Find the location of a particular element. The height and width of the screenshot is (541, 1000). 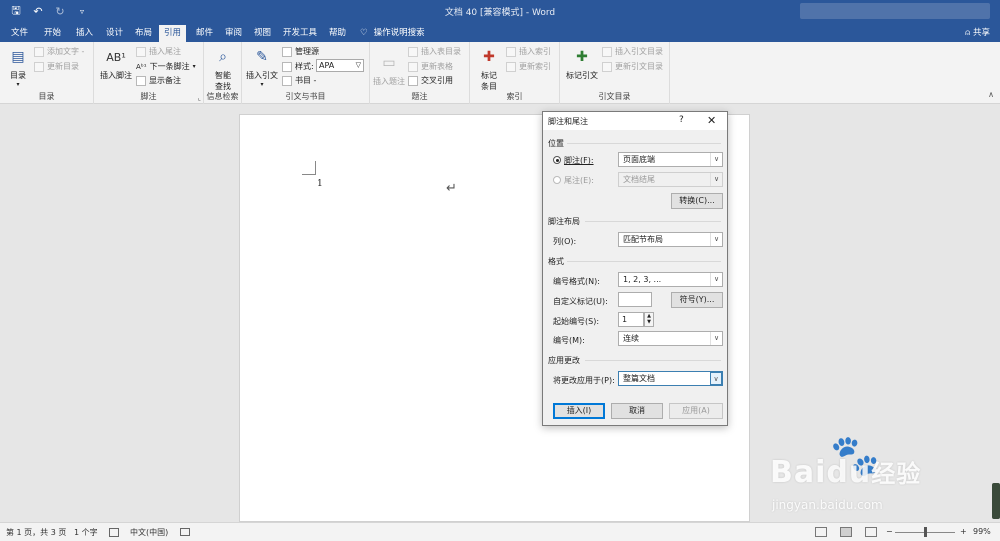

manage-sources-button: 管理源 is located at coordinates (300, 51).